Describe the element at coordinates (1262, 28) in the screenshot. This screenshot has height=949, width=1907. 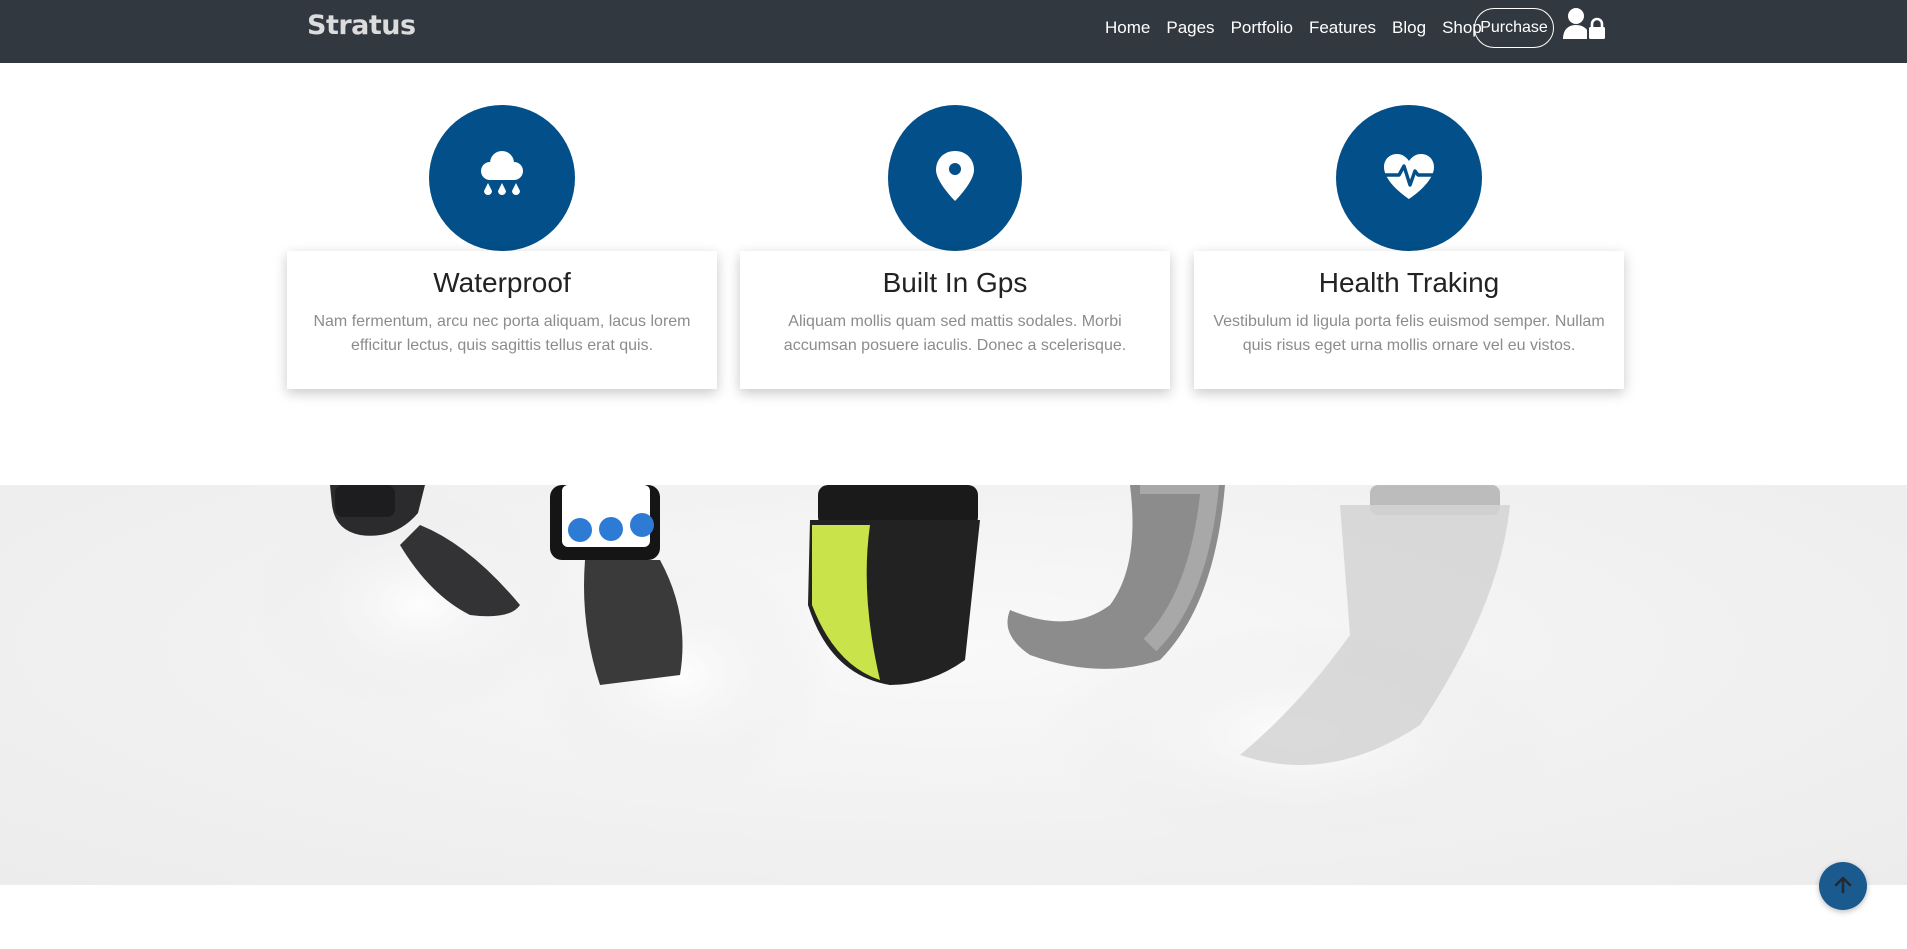
I see `nav-link-portfolio: Portfolio` at that location.